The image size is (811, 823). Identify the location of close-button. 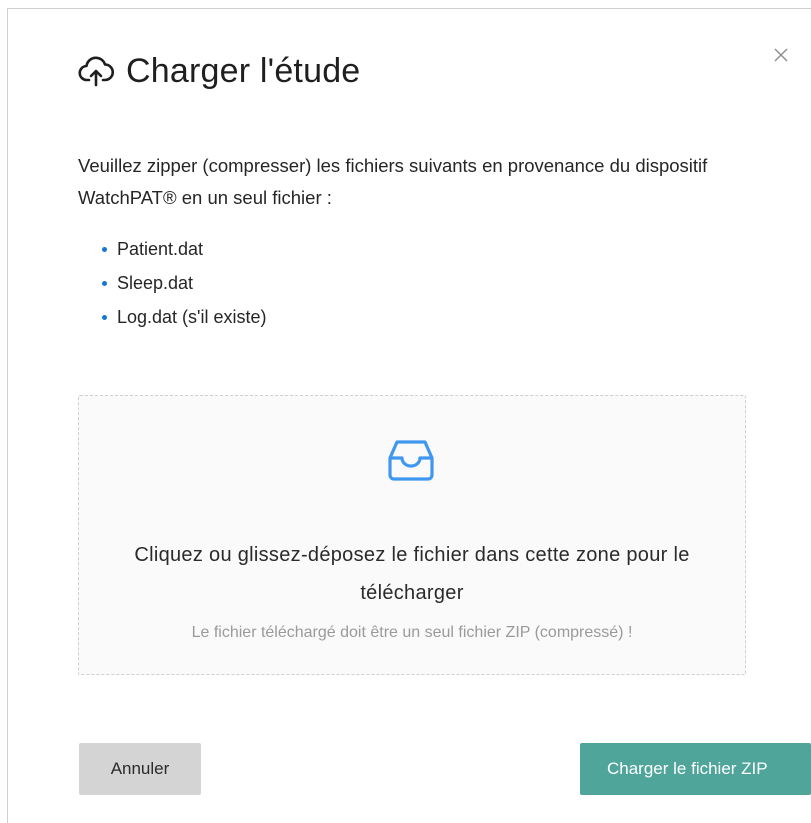
(781, 55).